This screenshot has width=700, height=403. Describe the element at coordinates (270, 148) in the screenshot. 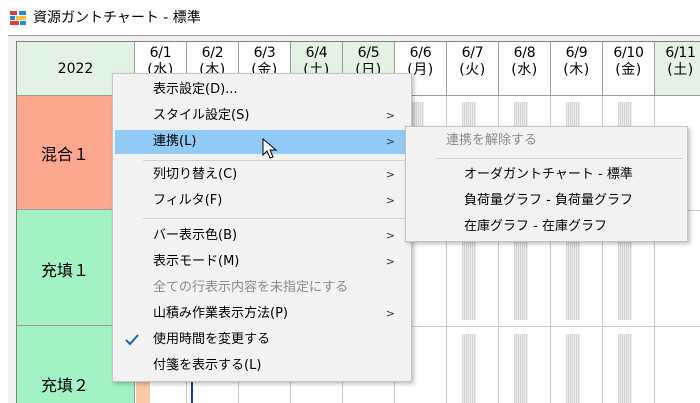

I see `mouse-pointer-icon` at that location.